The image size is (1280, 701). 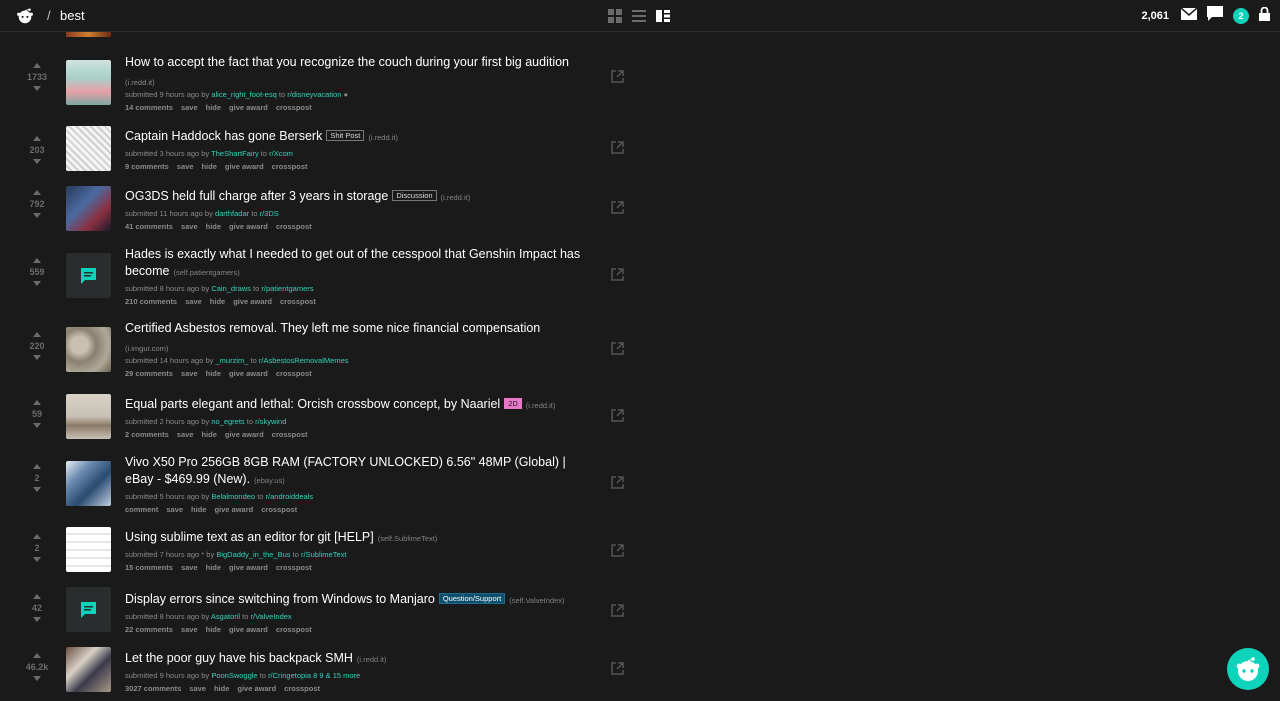 I want to click on post-author: darthfadar, so click(x=232, y=213).